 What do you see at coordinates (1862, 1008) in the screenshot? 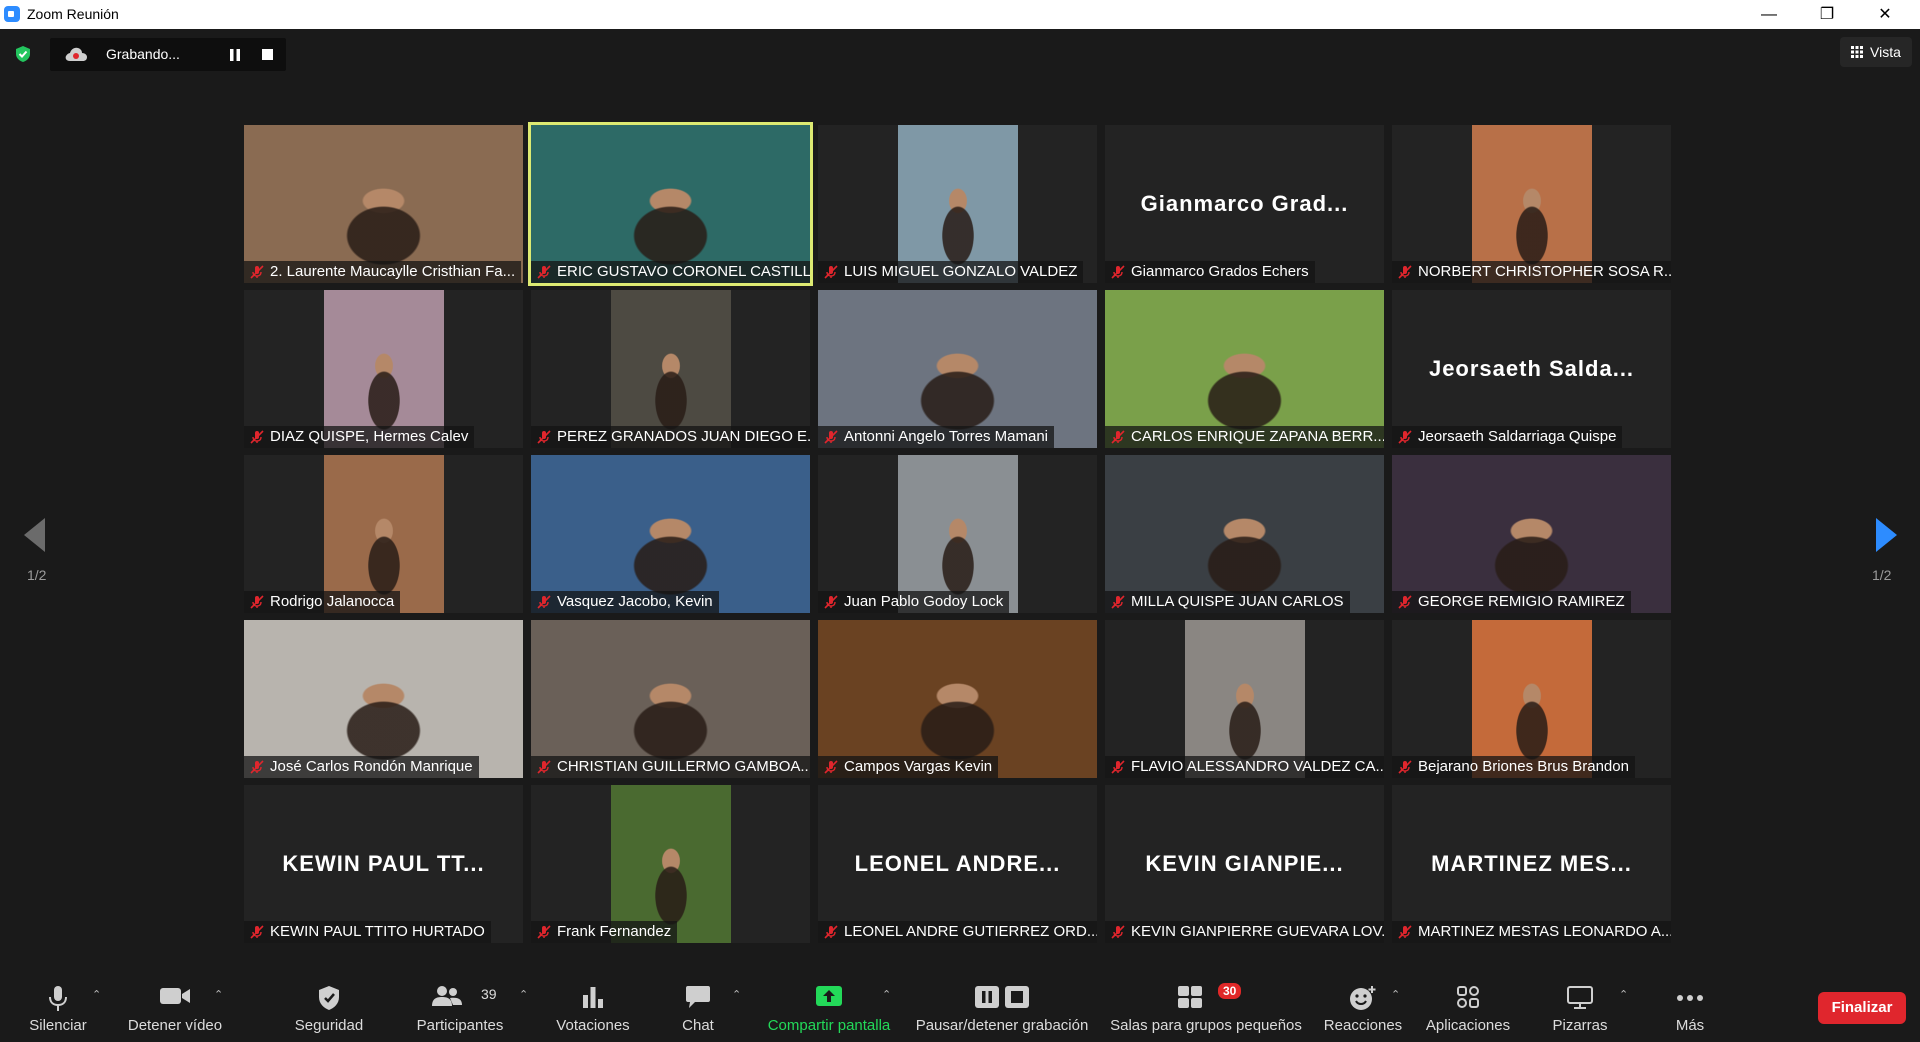
I see `end-meeting-button: Finalizar` at bounding box center [1862, 1008].